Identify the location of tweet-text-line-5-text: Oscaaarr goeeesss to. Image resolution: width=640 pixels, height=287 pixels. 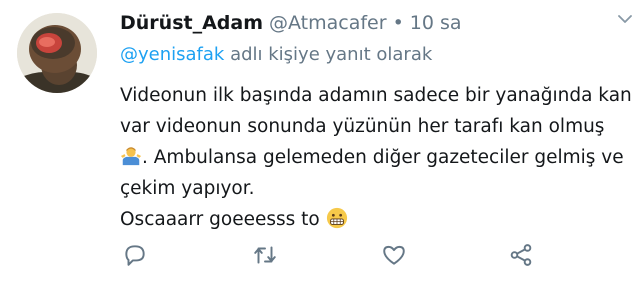
(223, 219).